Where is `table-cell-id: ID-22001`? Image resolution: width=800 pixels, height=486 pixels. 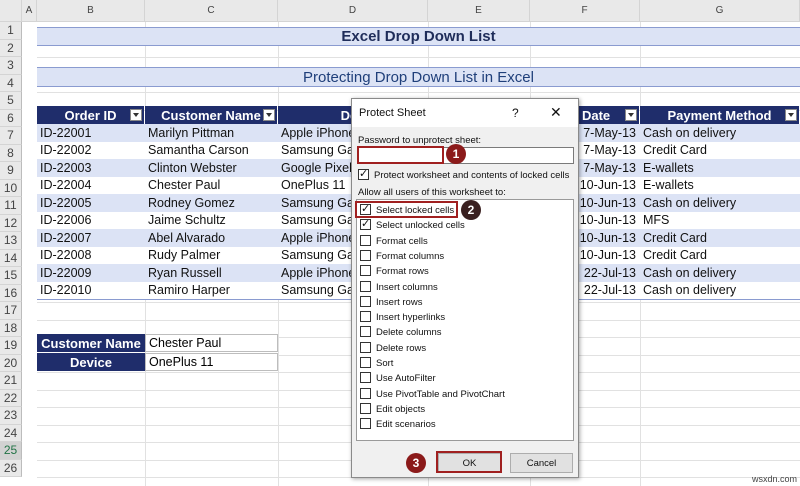
table-cell-id: ID-22001 is located at coordinates (91, 133).